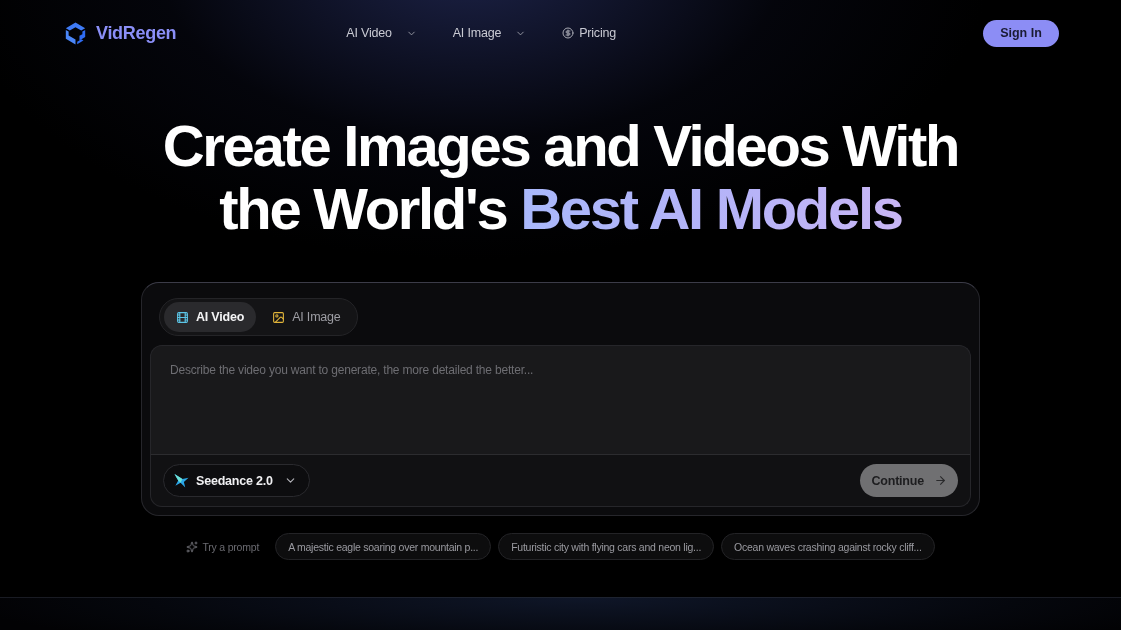 The height and width of the screenshot is (630, 1121). Describe the element at coordinates (181, 480) in the screenshot. I see `star-logo-icon` at that location.